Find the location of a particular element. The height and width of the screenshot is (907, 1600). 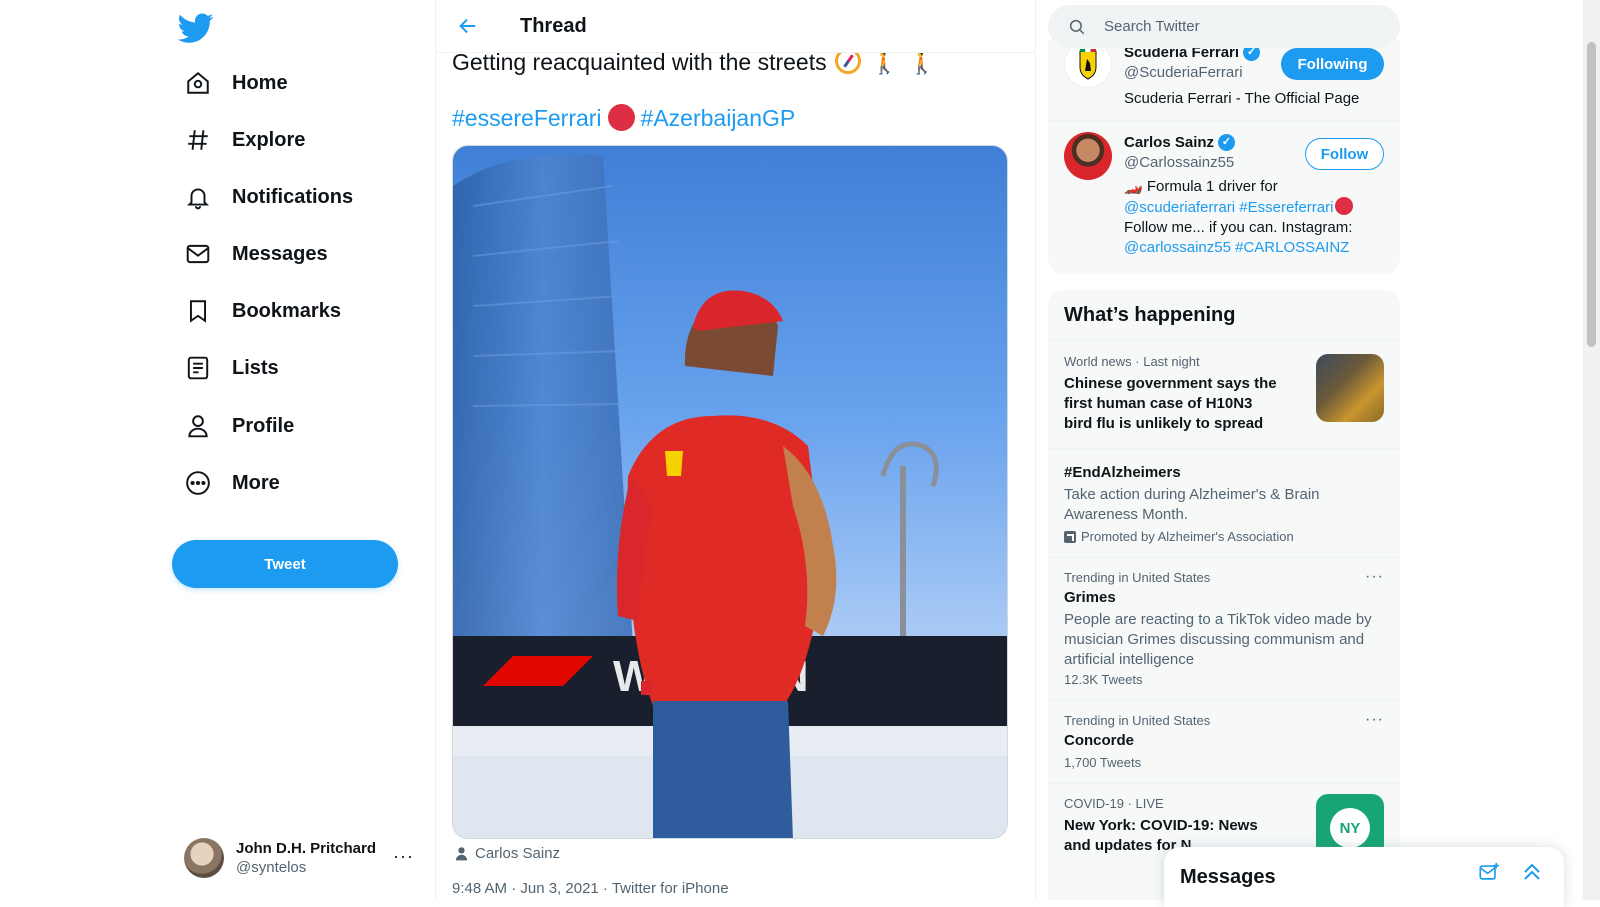

bell-icon is located at coordinates (198, 197).